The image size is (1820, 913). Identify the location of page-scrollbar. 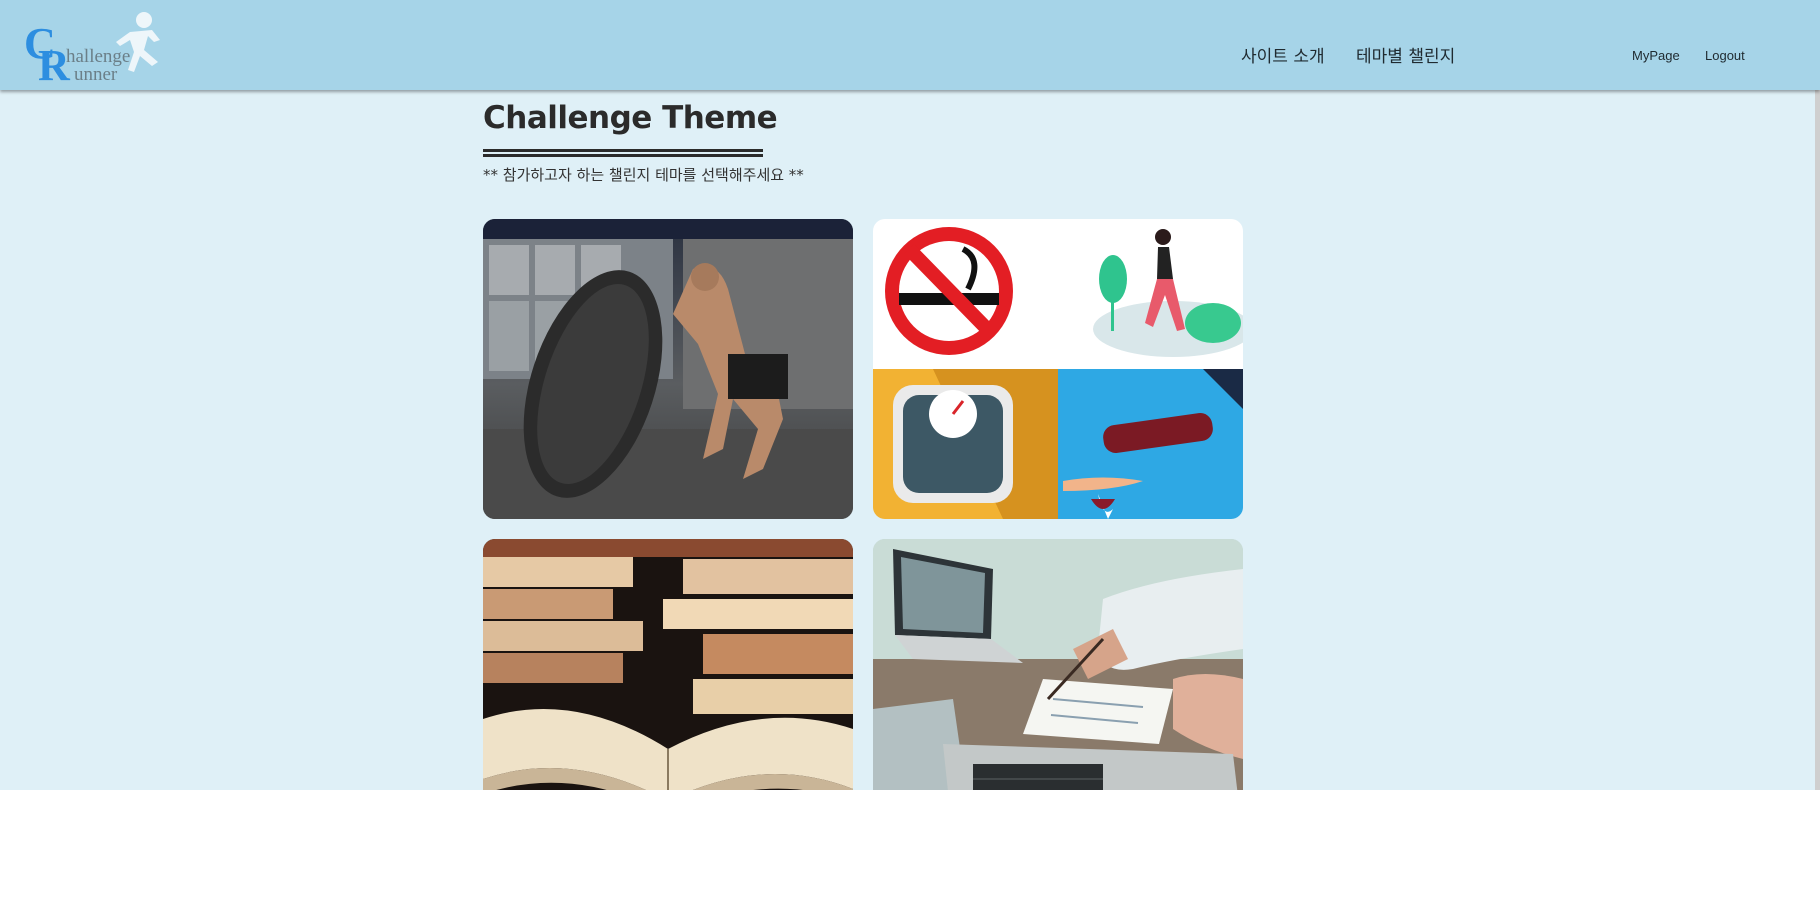
(1817, 395).